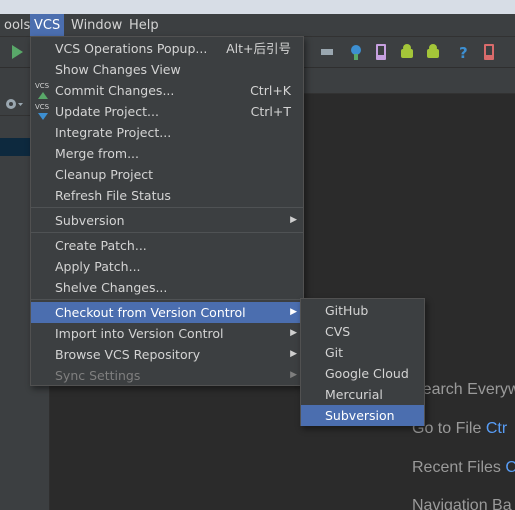  I want to click on main-menubar: ools VCS Window Help, so click(257, 25).